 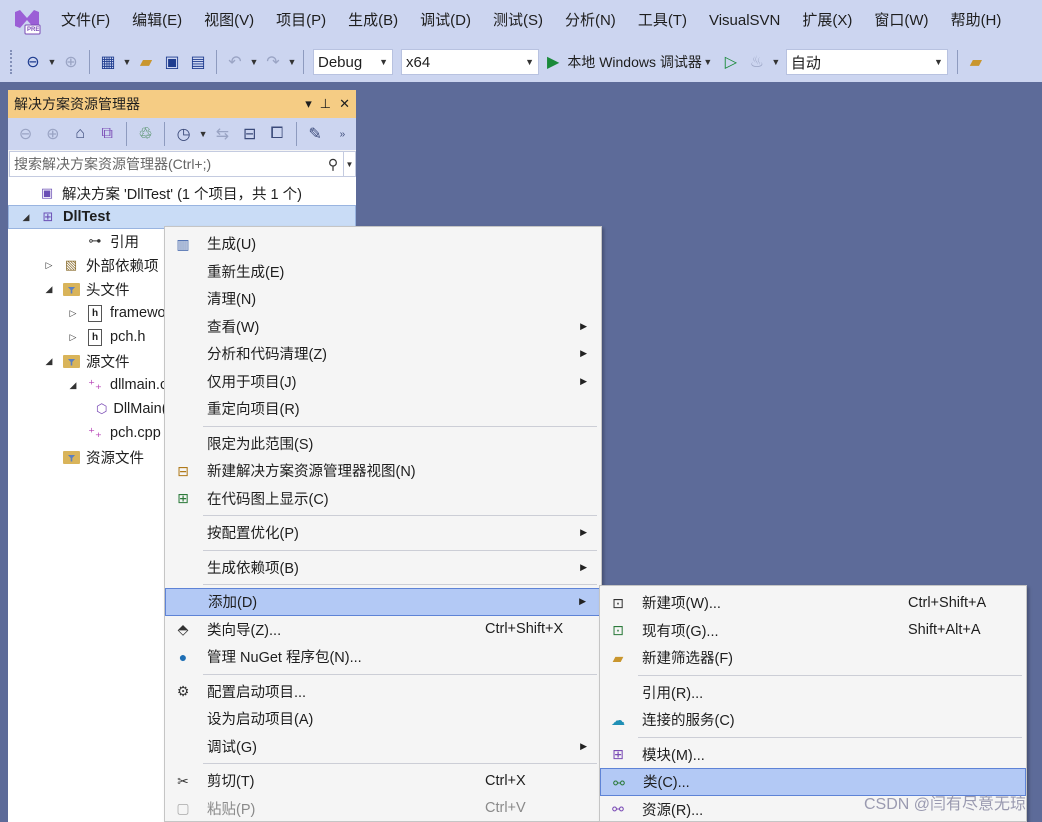 I want to click on menu-item: 按配置优化(P) ▶, so click(x=383, y=533).